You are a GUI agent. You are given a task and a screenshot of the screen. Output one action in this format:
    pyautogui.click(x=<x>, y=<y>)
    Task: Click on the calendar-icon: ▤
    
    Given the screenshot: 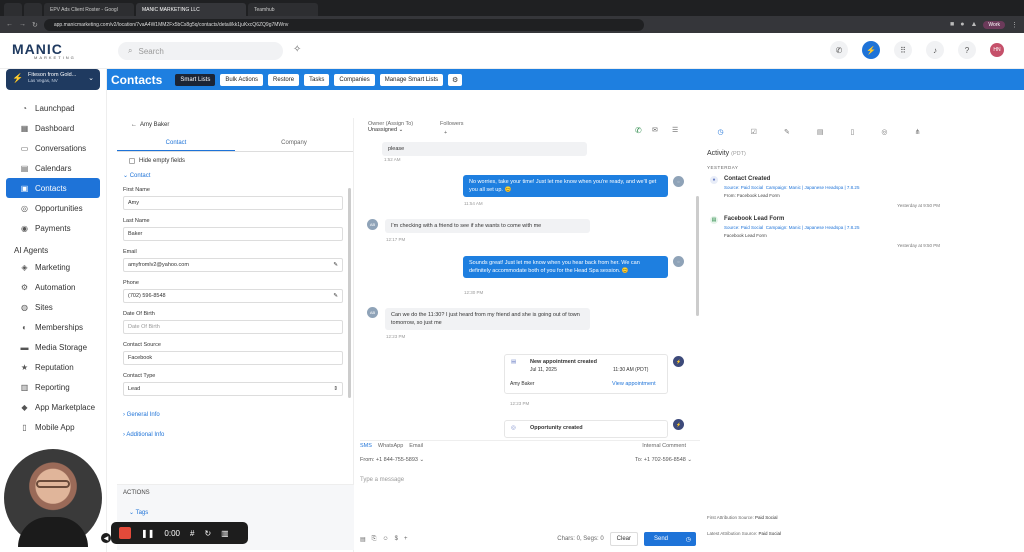 What is the action you would take?
    pyautogui.click(x=820, y=132)
    